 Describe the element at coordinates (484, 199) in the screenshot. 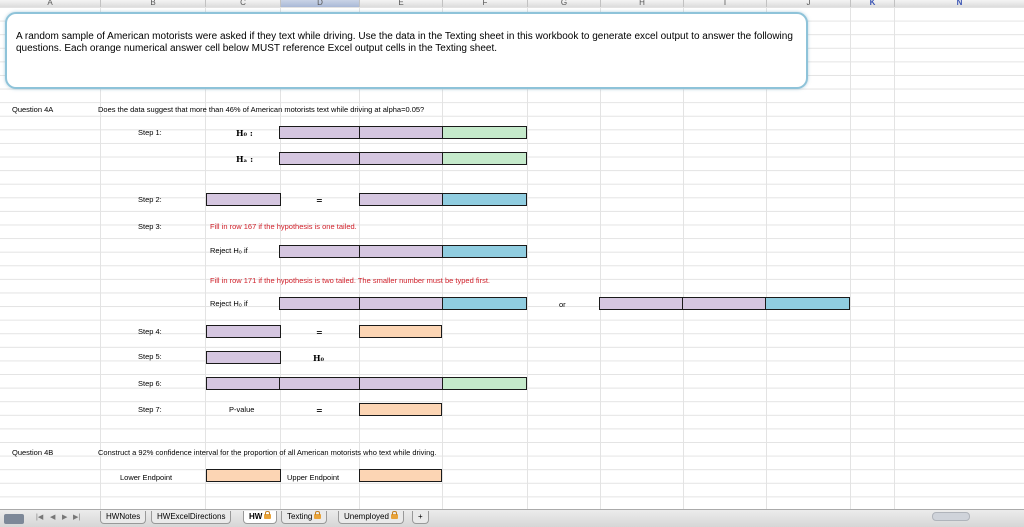

I see `step2-value-cell` at that location.